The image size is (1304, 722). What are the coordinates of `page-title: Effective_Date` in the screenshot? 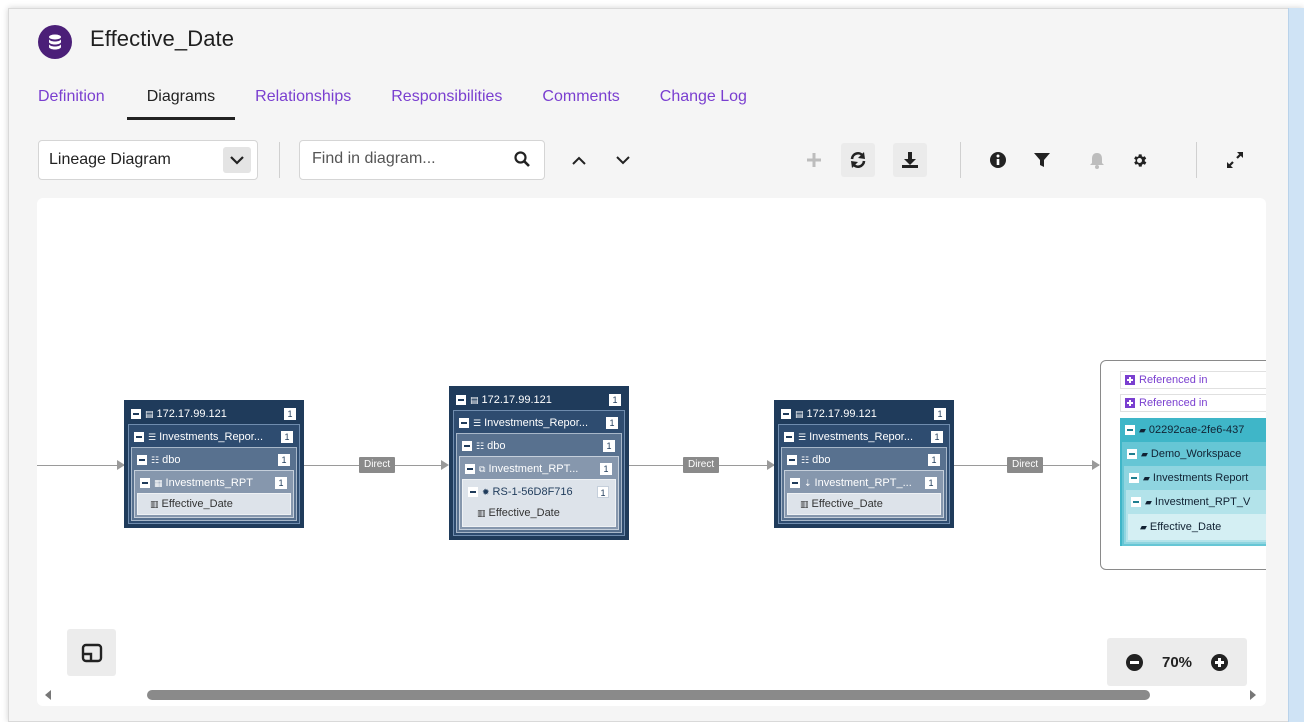 It's located at (162, 38).